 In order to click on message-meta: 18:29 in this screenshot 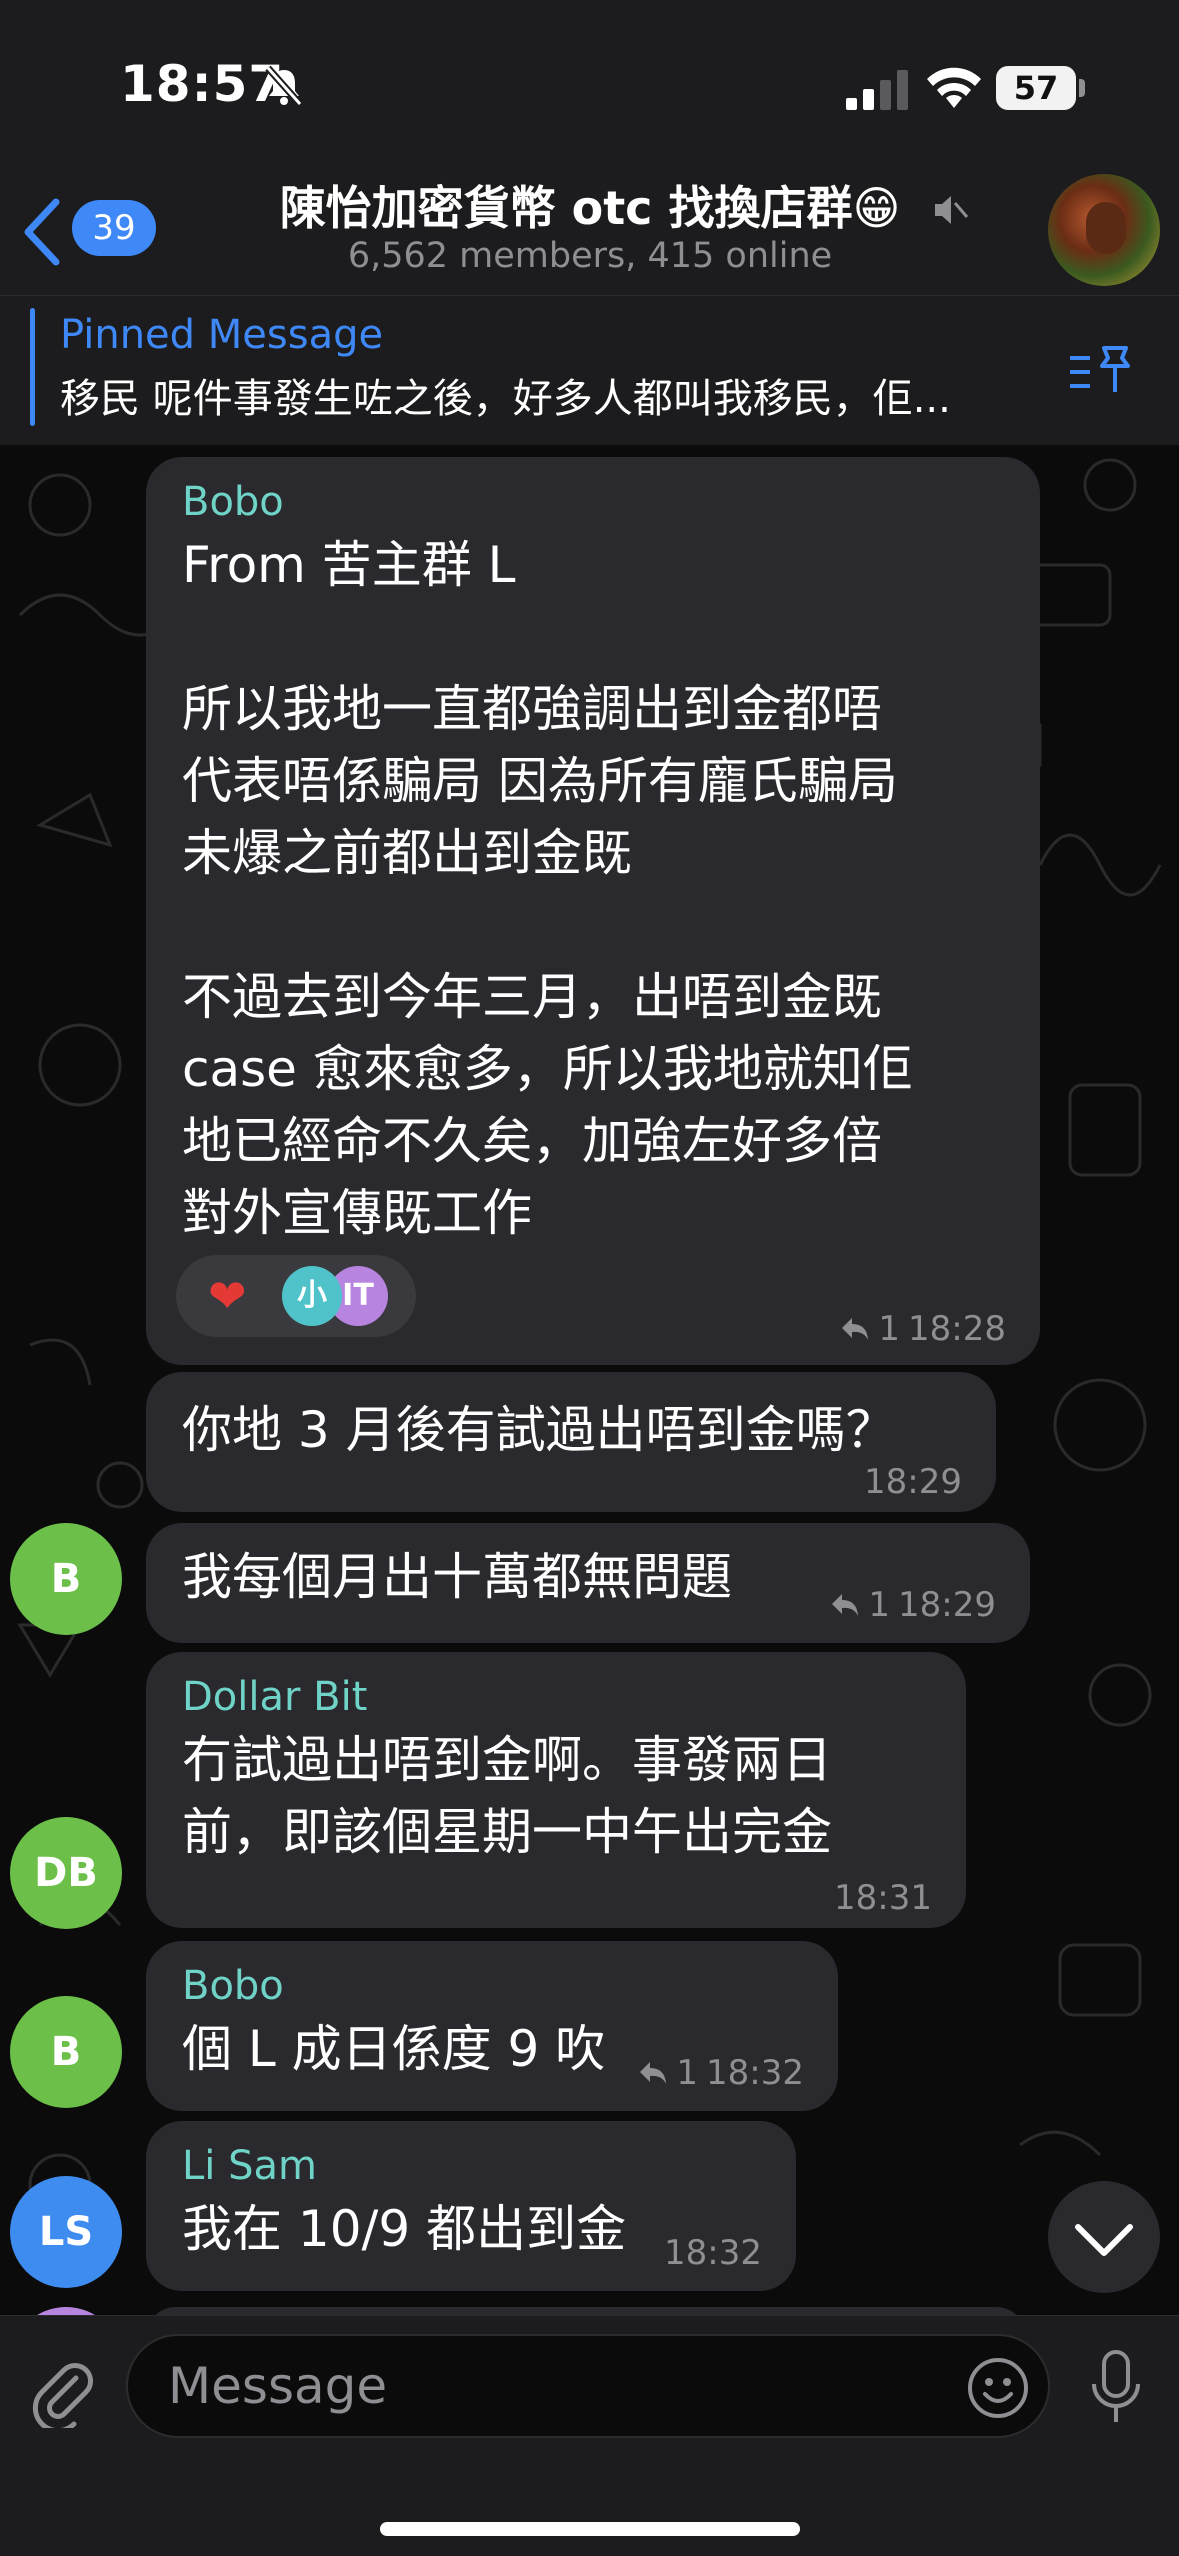, I will do `click(913, 1482)`.